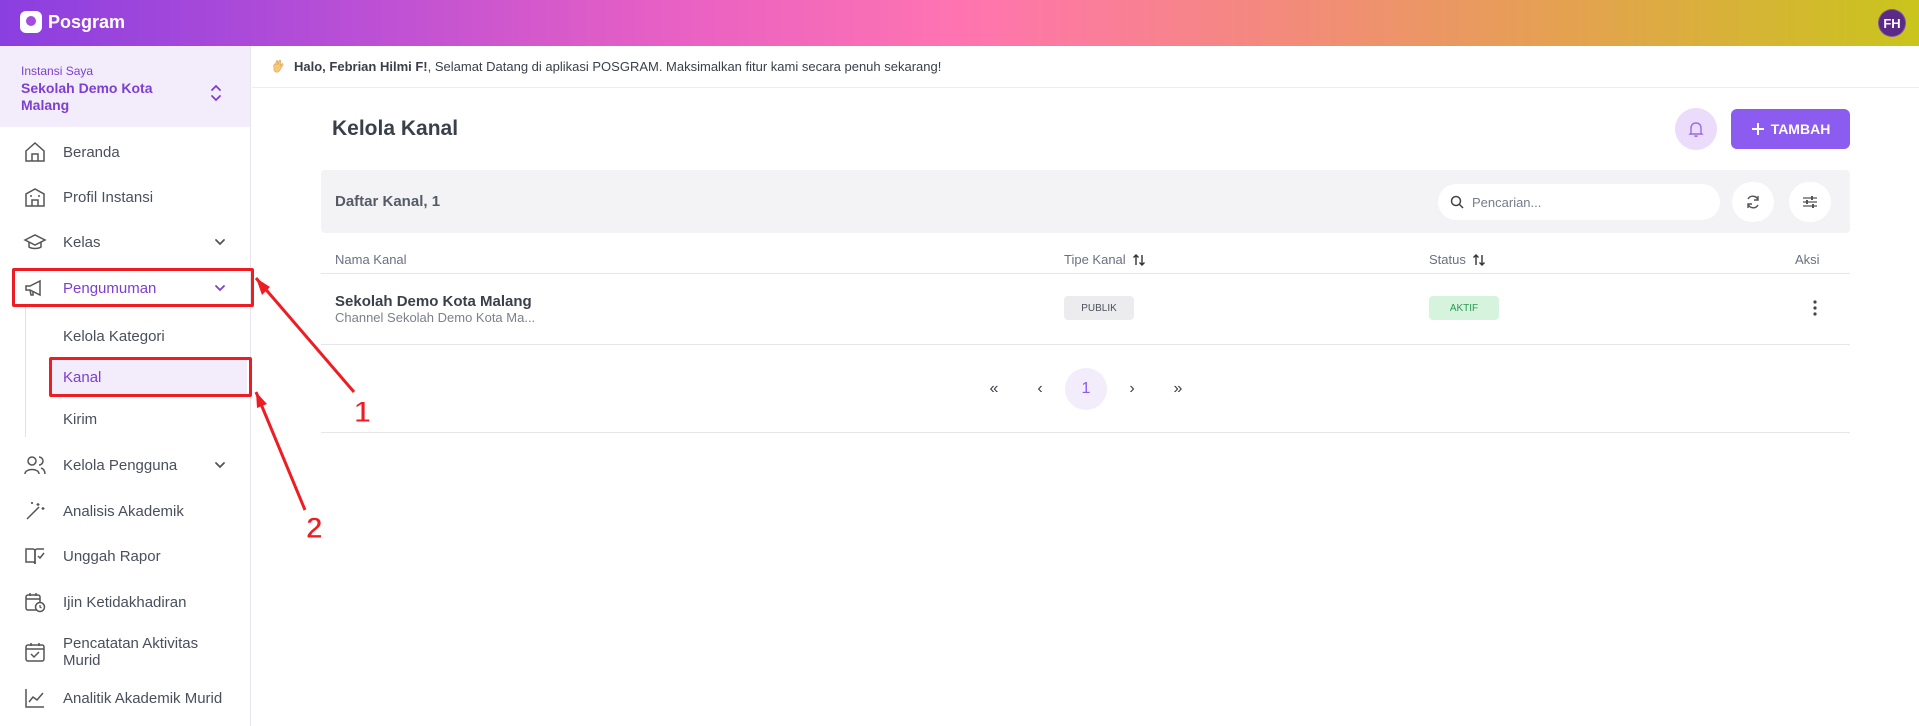 Image resolution: width=1919 pixels, height=726 pixels. I want to click on home-icon, so click(35, 151).